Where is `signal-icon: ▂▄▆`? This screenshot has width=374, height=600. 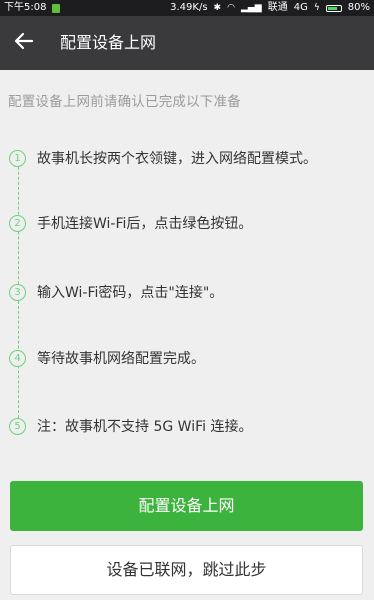
signal-icon: ▂▄▆ is located at coordinates (251, 8).